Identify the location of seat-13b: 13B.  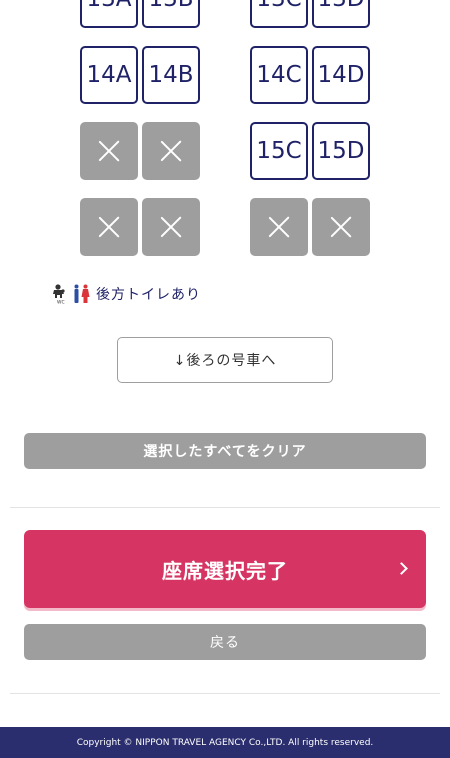
(171, 14).